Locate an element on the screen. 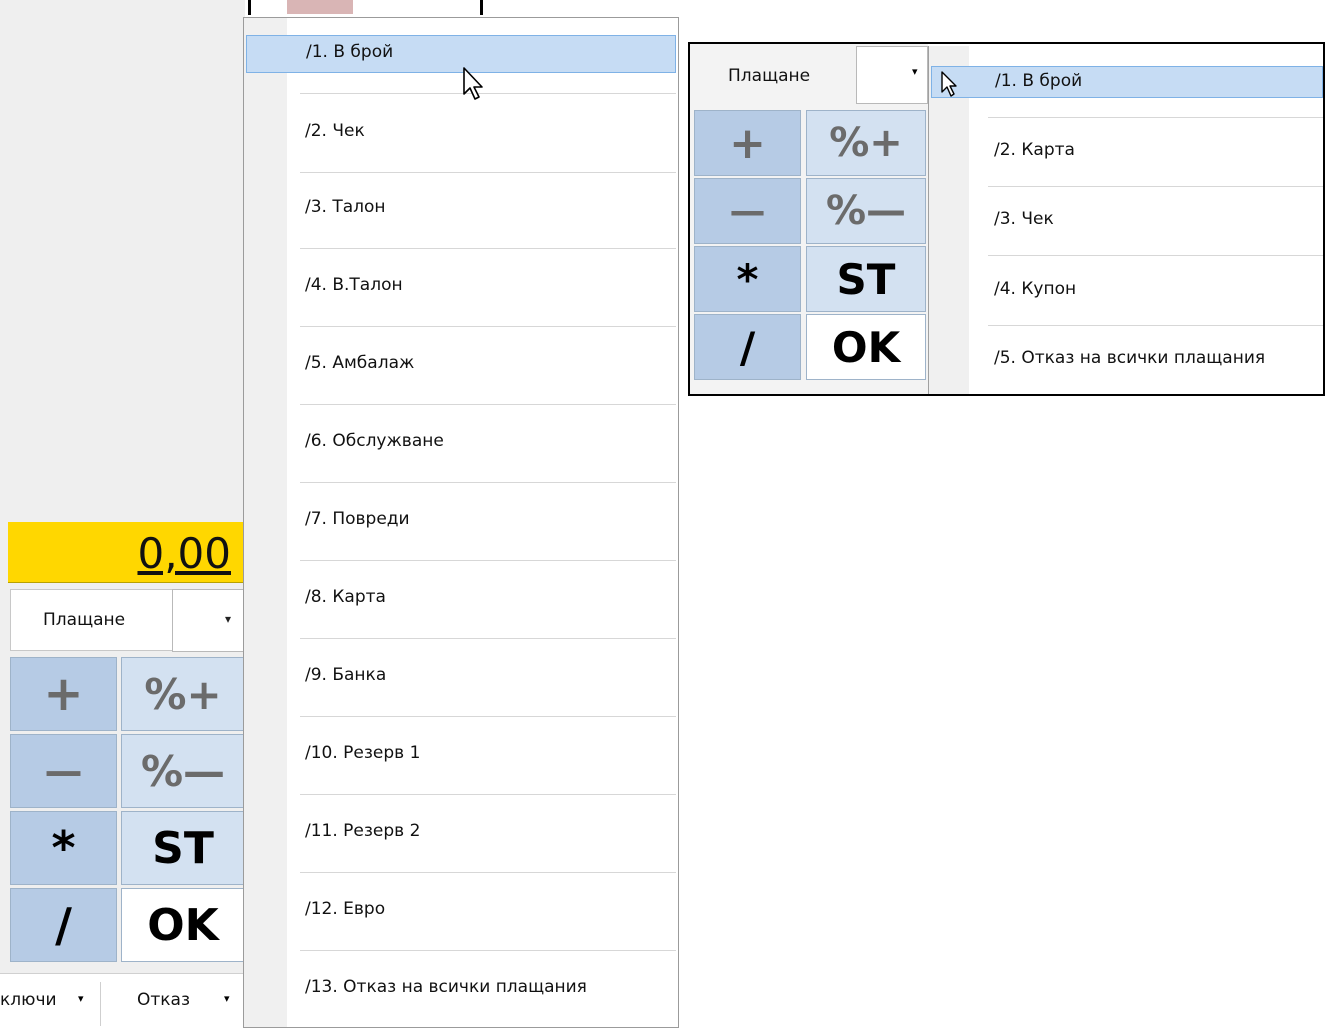 Image resolution: width=1325 pixels, height=1029 pixels. menu-item: /2. Карта is located at coordinates (1127, 152).